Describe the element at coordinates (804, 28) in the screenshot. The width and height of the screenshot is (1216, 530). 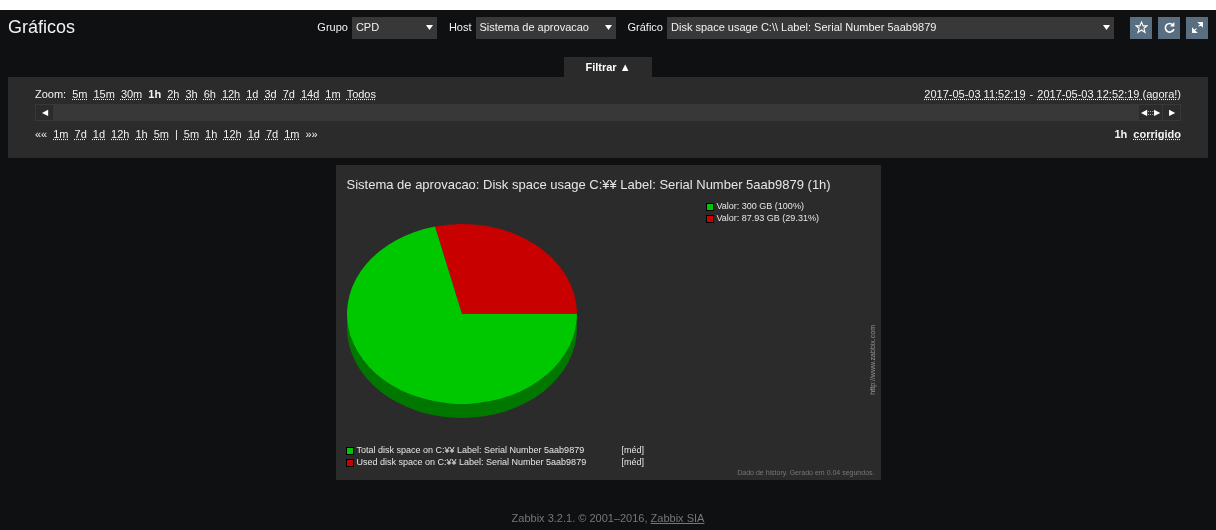
I see `dropdown-value: Disk space usage C:\\ Label: Serial Number 5aab9879` at that location.